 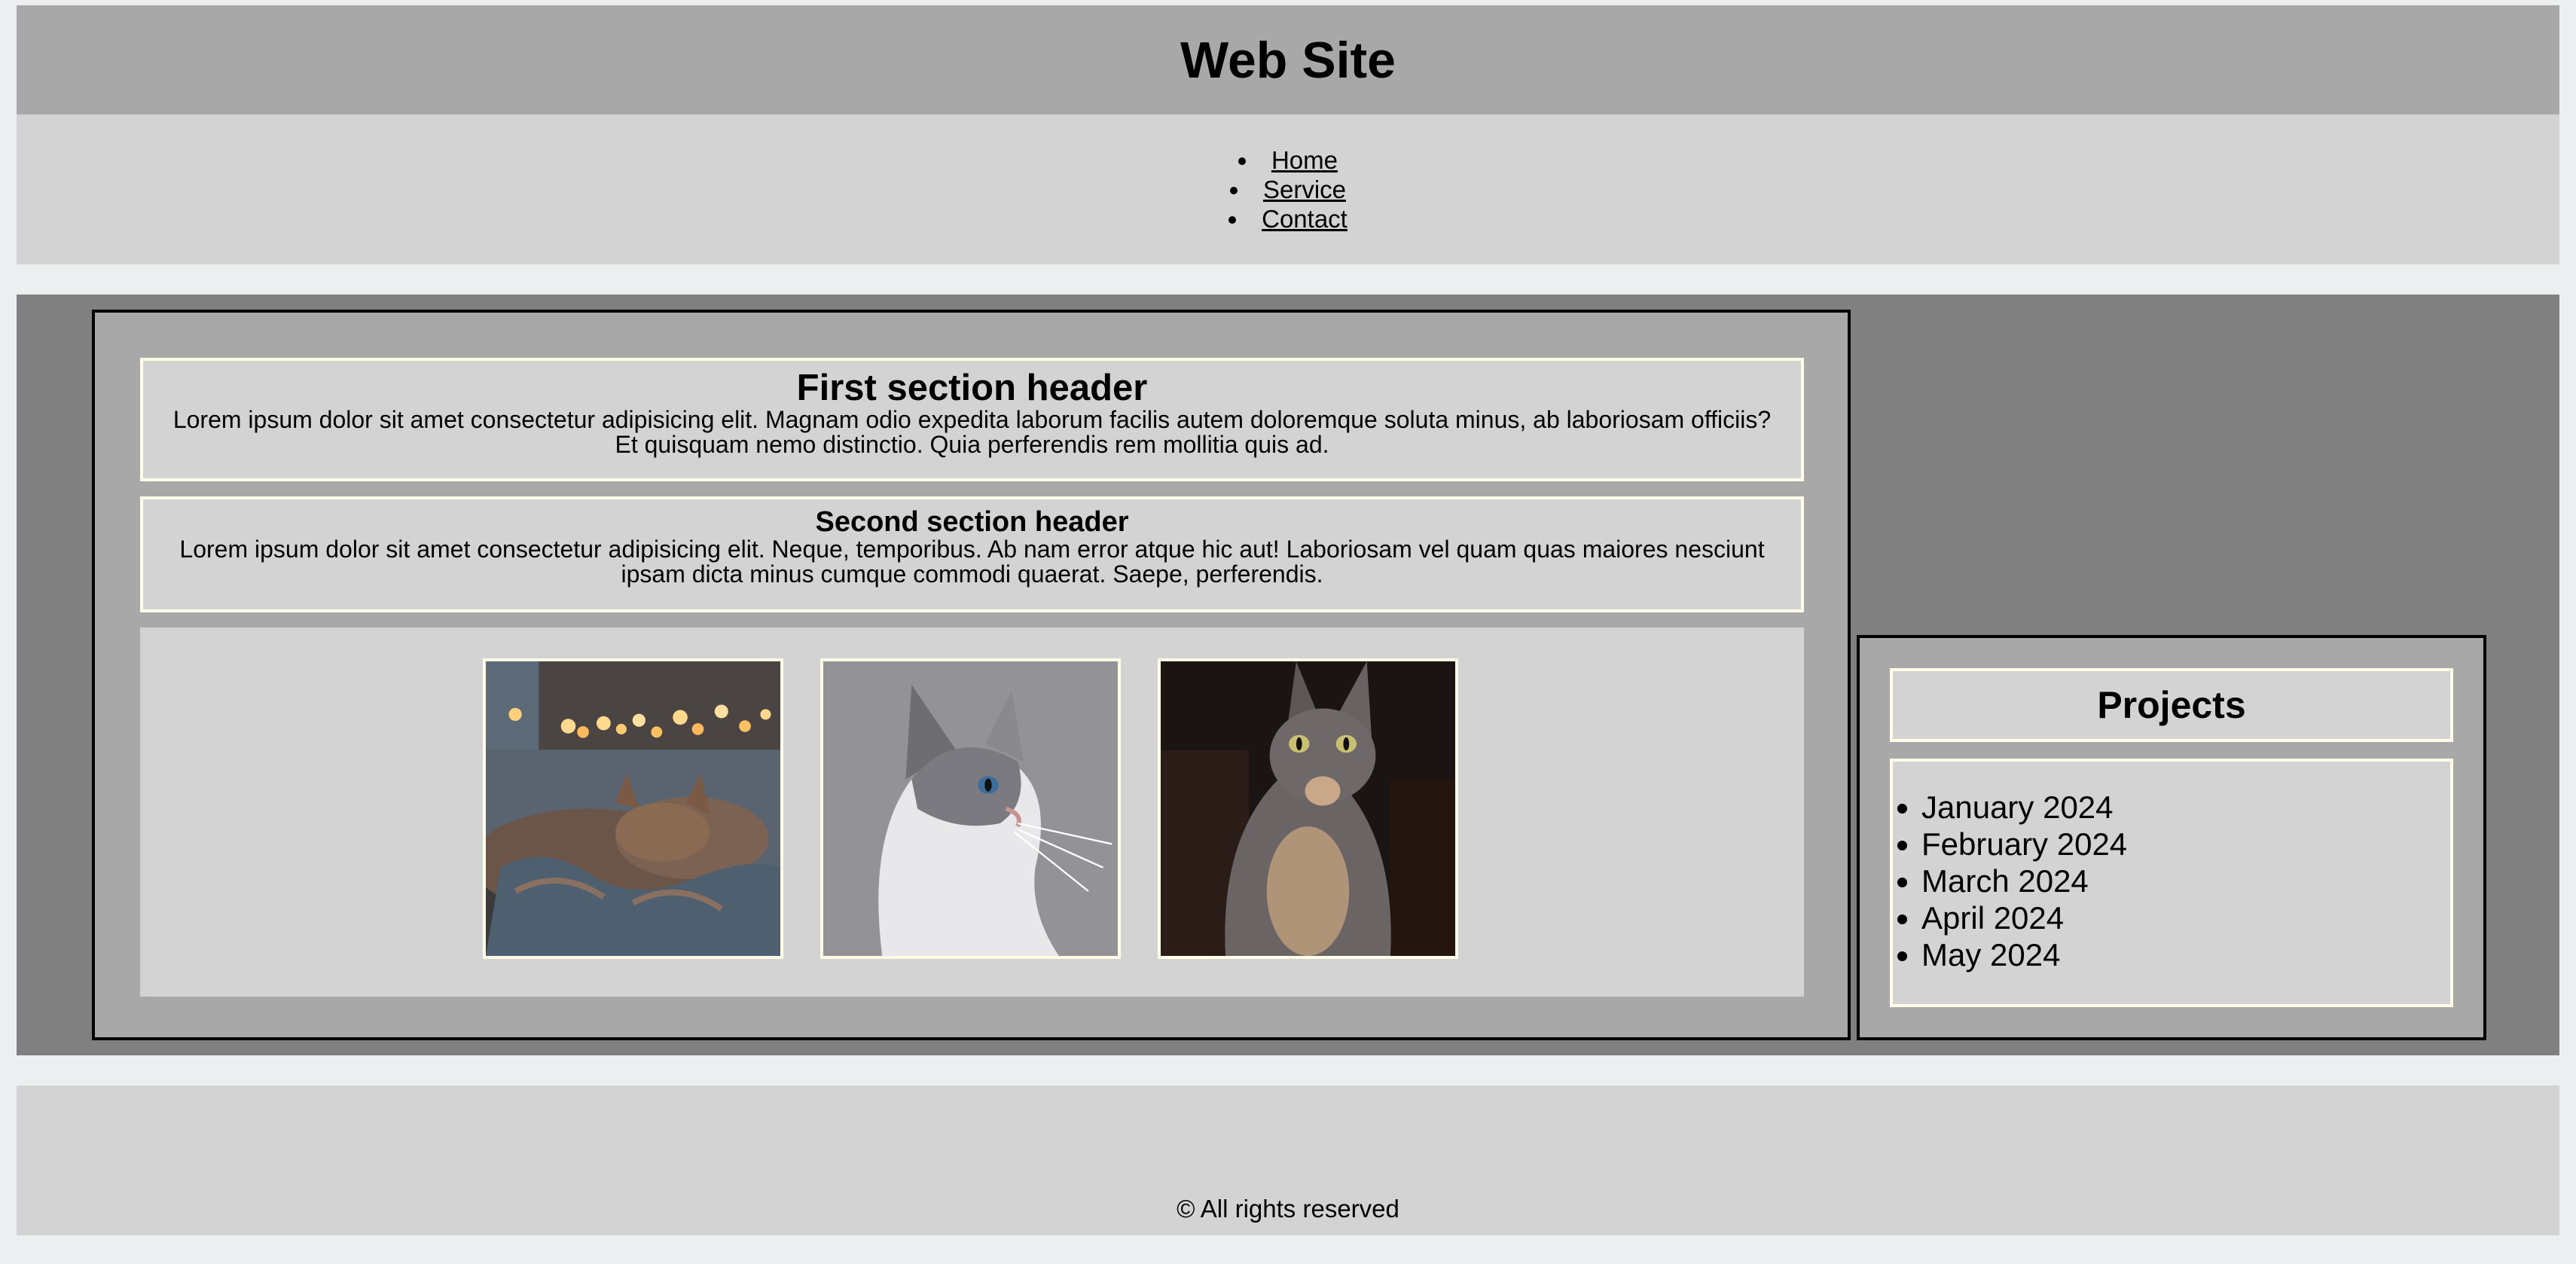 What do you see at coordinates (972, 522) in the screenshot?
I see `second-section-header: Second section header` at bounding box center [972, 522].